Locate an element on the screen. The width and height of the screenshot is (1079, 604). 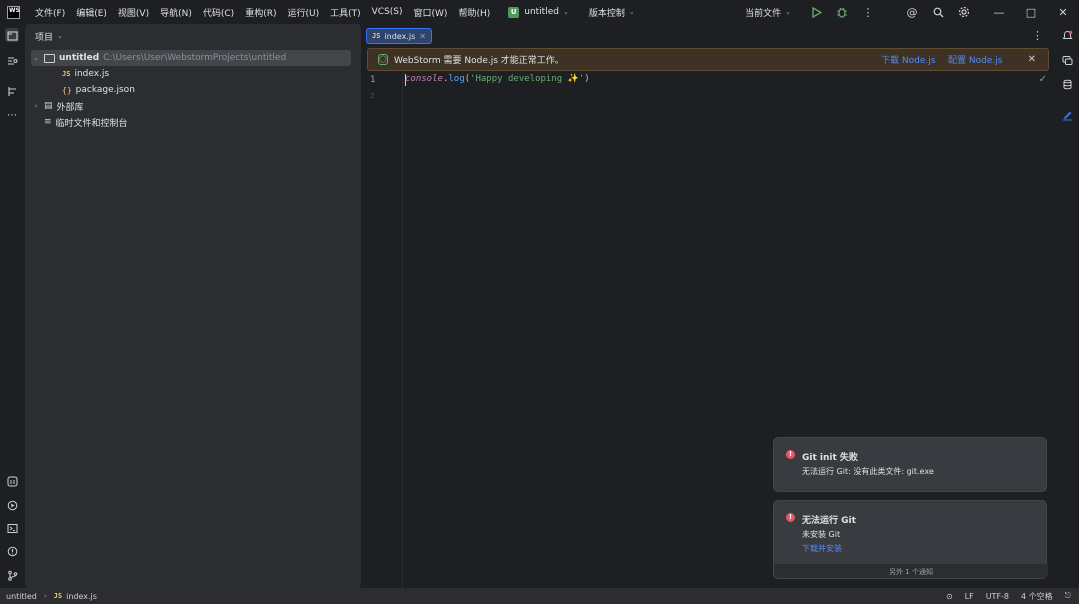
code-line: console.log('Happy developing ✨') is located at coordinates (497, 79).